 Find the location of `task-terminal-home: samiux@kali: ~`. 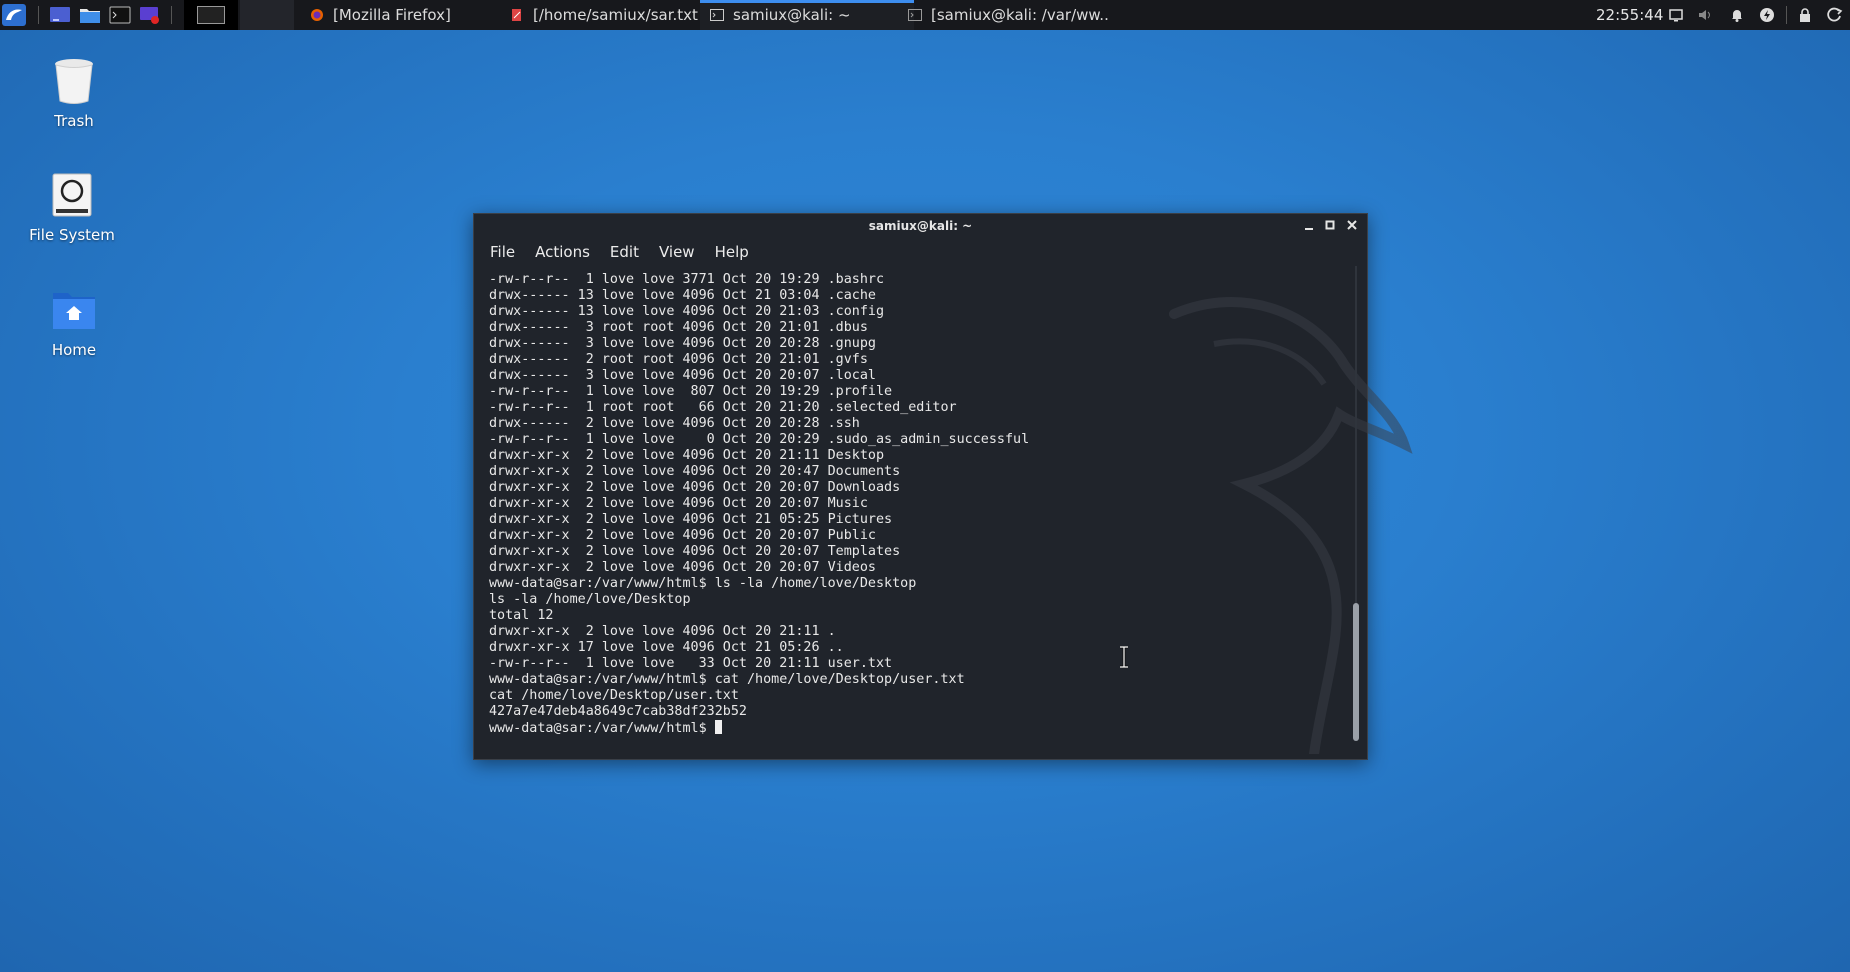

task-terminal-home: samiux@kali: ~ is located at coordinates (807, 15).